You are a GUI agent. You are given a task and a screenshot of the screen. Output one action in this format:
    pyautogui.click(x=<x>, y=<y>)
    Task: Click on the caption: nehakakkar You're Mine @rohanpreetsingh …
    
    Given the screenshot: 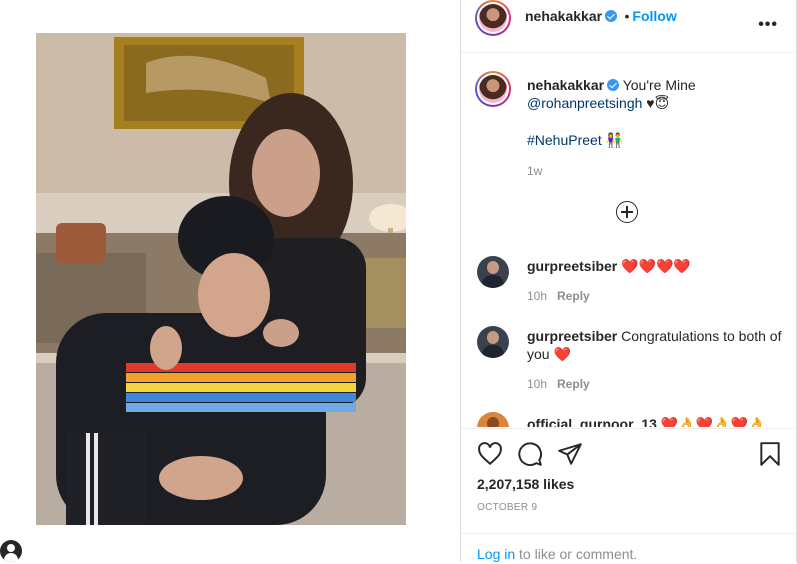 What is the action you would take?
    pyautogui.click(x=652, y=94)
    